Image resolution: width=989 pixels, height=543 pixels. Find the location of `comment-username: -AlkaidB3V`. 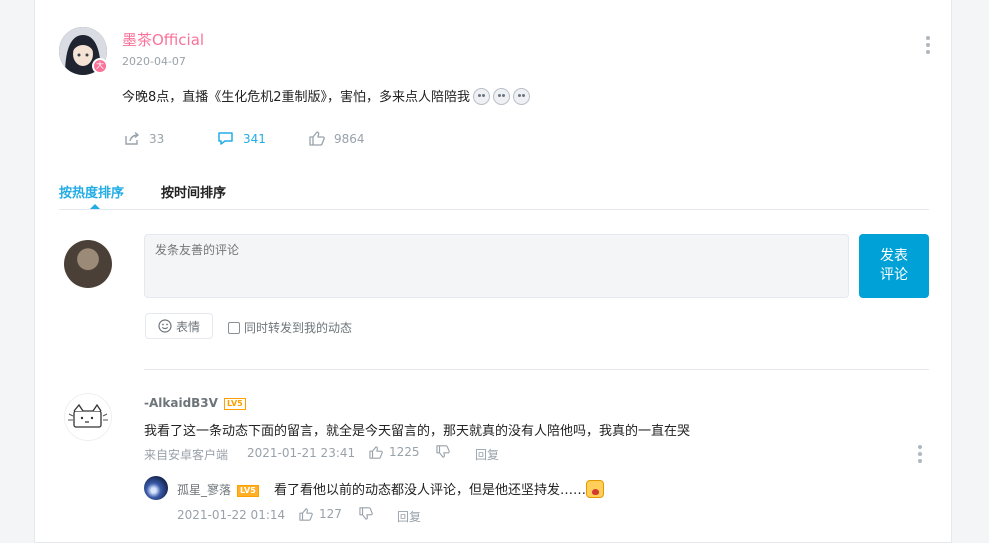

comment-username: -AlkaidB3V is located at coordinates (181, 403).